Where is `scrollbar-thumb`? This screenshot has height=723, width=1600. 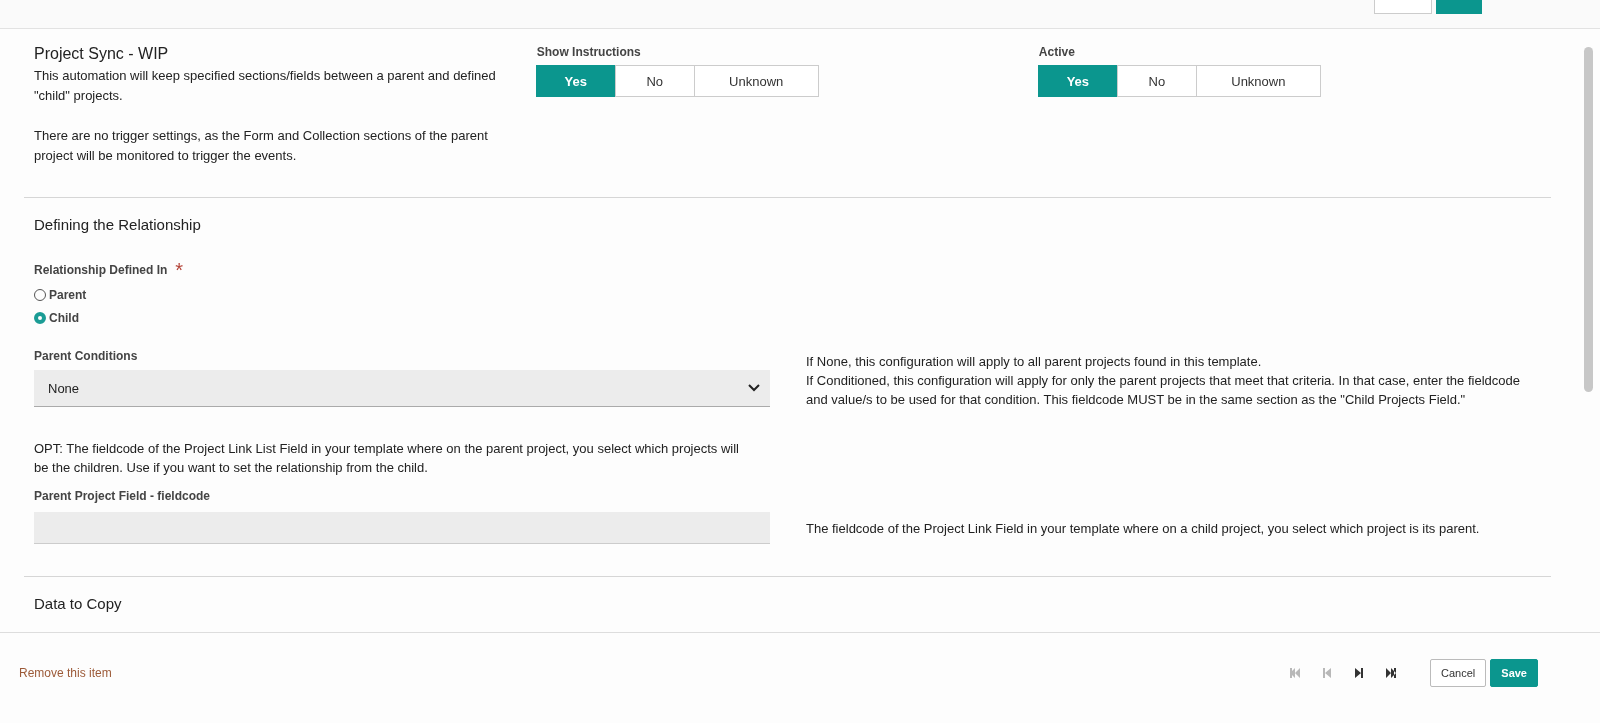
scrollbar-thumb is located at coordinates (1588, 219).